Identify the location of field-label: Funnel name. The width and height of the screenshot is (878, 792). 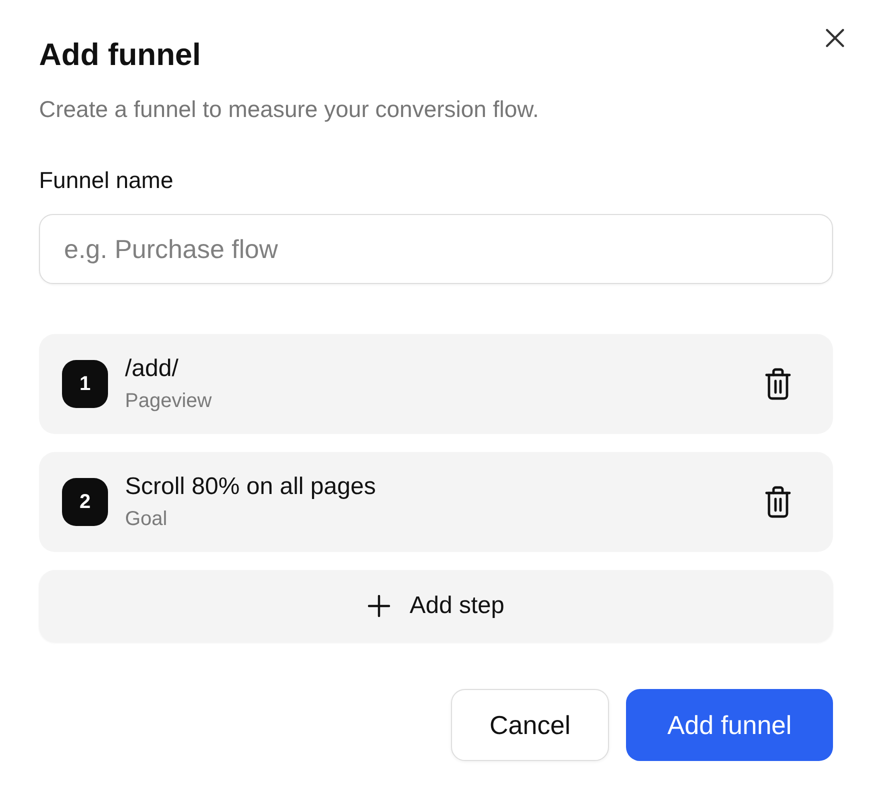
(106, 180).